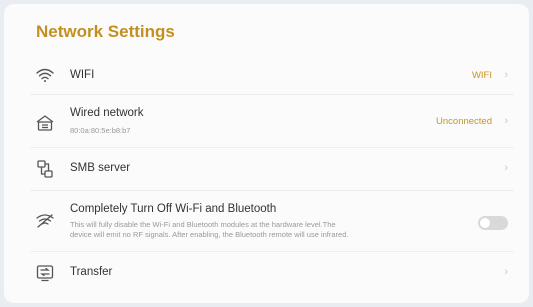  Describe the element at coordinates (45, 123) in the screenshot. I see `ethernet-icon` at that location.